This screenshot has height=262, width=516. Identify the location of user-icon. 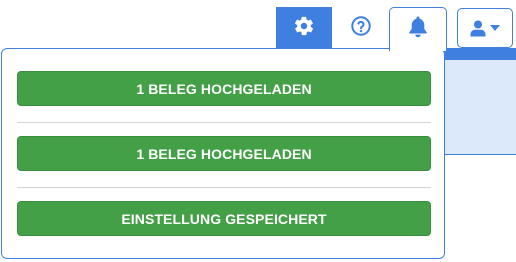
(478, 28).